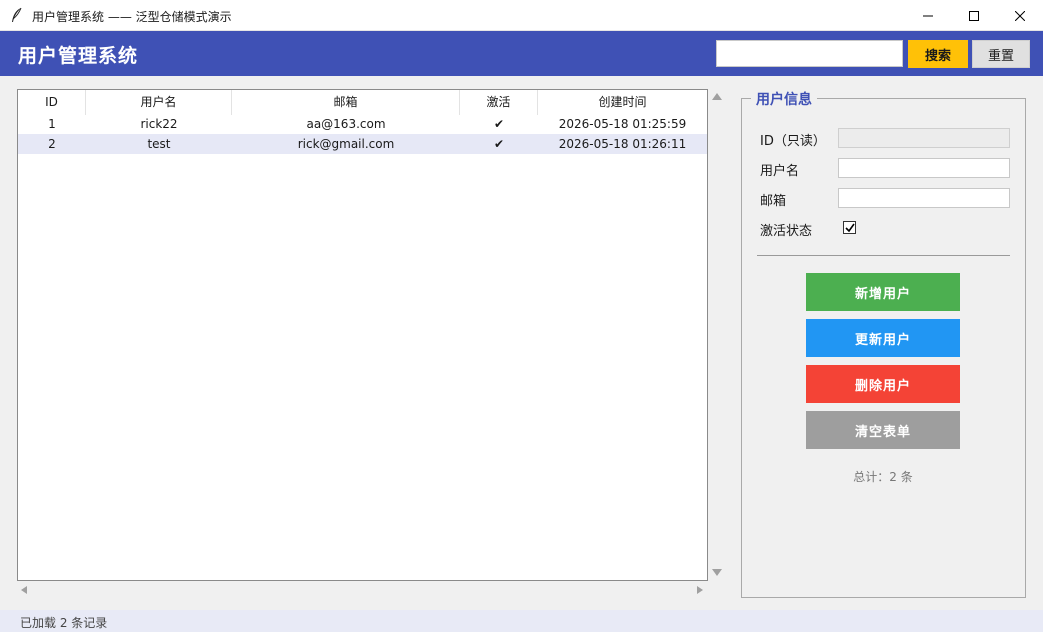  I want to click on column-header-email: 邮箱, so click(346, 102).